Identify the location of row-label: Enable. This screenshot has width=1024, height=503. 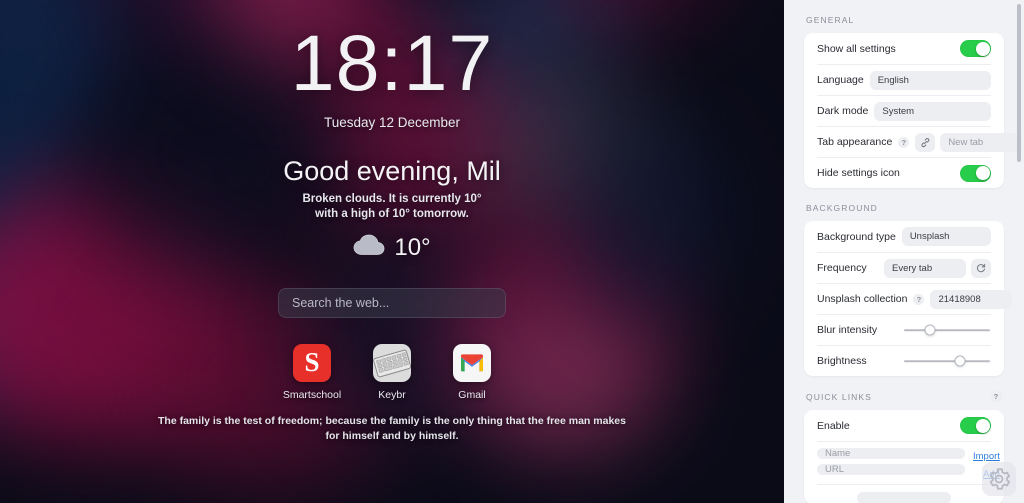
(833, 425).